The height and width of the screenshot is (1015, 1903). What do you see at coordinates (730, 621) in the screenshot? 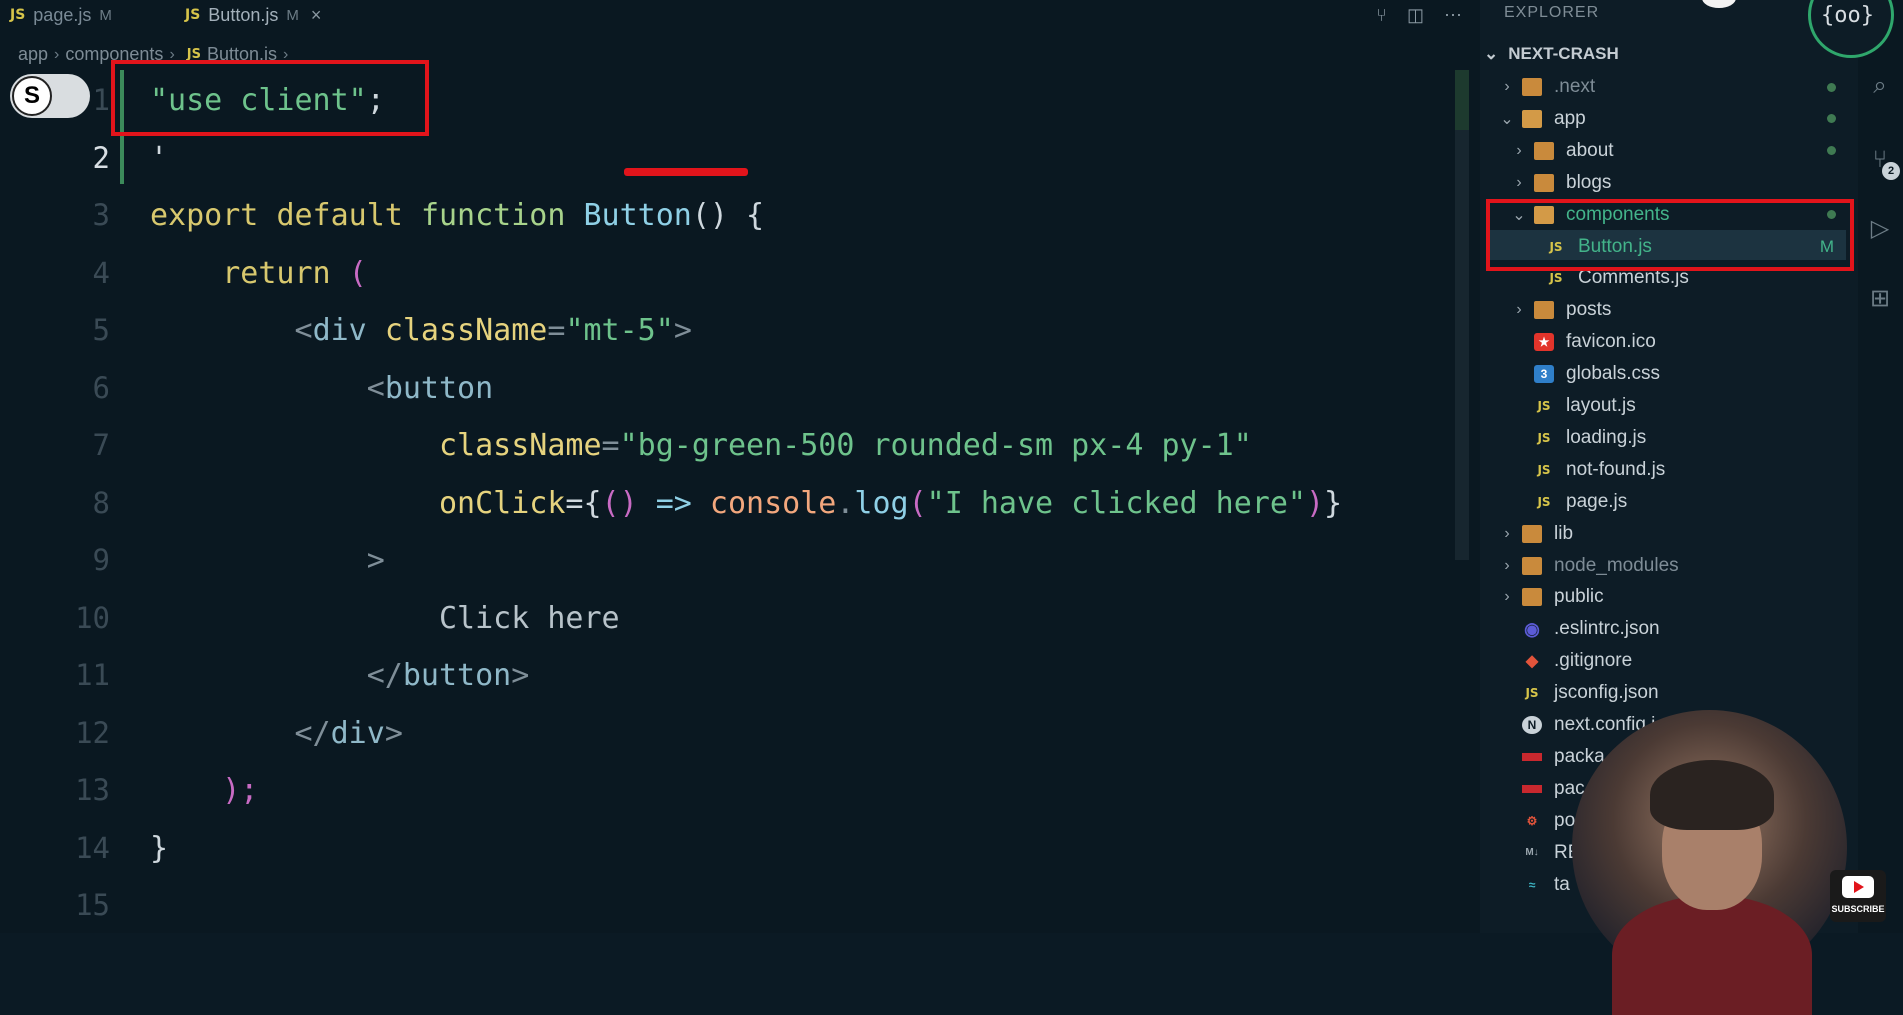
I see `code-line: 10 Click here` at bounding box center [730, 621].